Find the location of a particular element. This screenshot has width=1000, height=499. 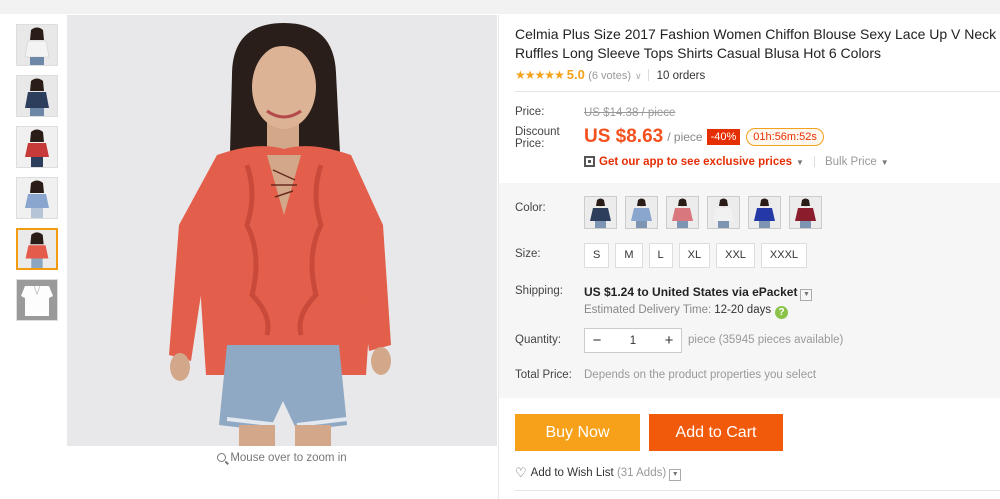

shipping-cost: US $1.24 is located at coordinates (609, 292).